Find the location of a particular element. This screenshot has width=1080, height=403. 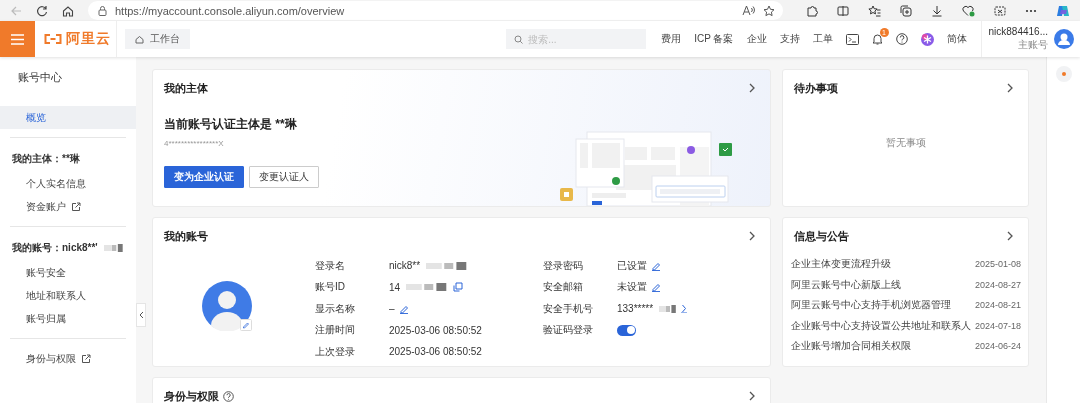

field-label: 安全邮箱 is located at coordinates (563, 287).